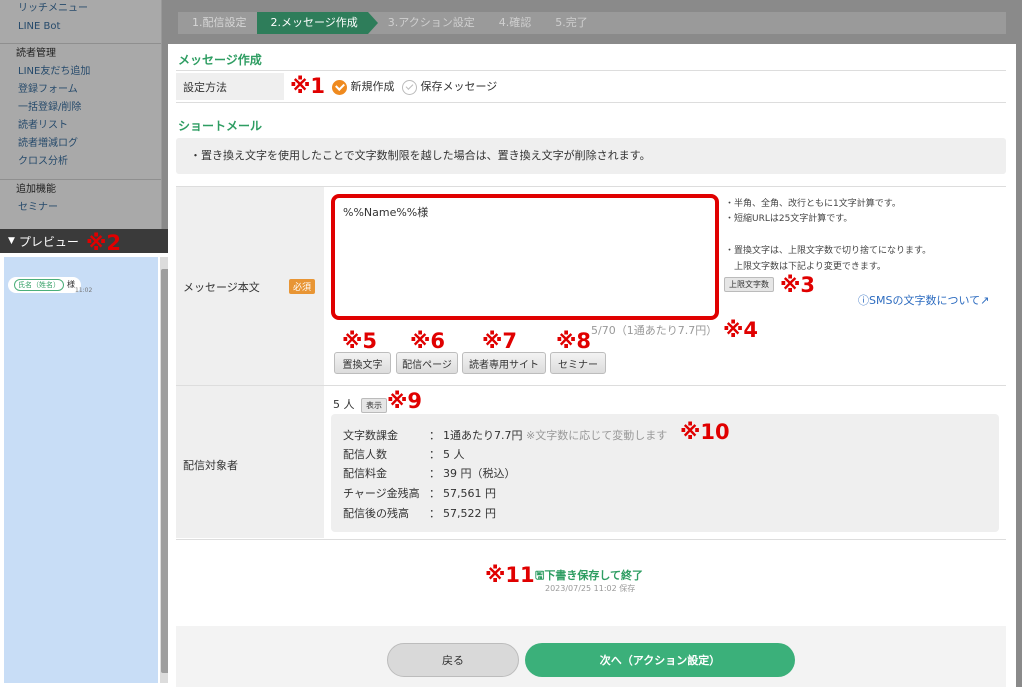 This screenshot has height=687, width=1022. What do you see at coordinates (360, 404) in the screenshot?
I see `recipient-count-line: 5 人 表示` at bounding box center [360, 404].